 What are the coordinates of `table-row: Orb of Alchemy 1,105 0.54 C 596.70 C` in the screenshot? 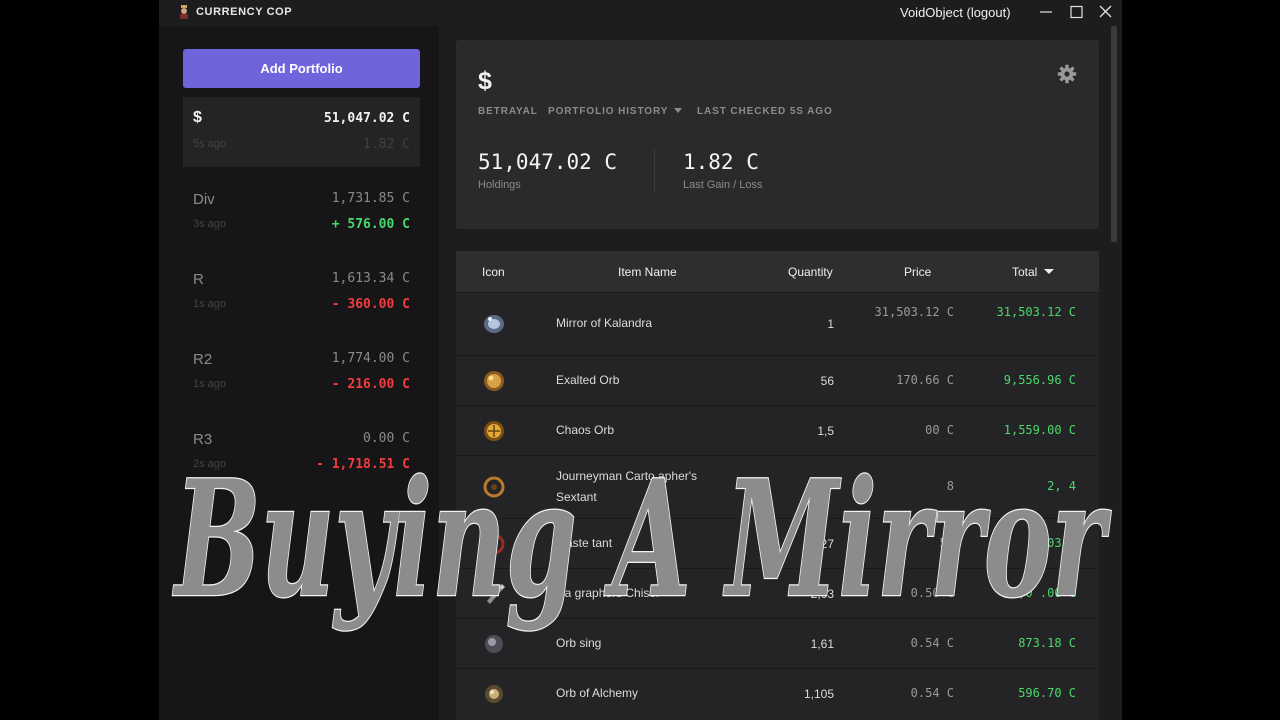 It's located at (777, 693).